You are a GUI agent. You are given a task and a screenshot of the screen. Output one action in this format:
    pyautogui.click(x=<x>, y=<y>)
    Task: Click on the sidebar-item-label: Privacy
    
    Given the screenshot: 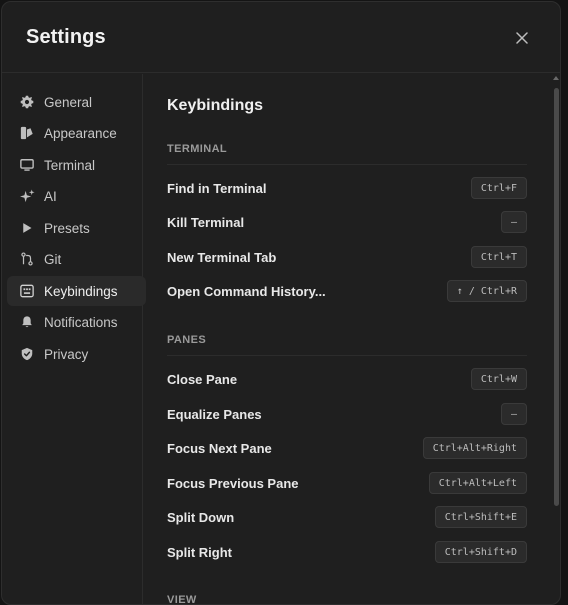 What is the action you would take?
    pyautogui.click(x=66, y=354)
    